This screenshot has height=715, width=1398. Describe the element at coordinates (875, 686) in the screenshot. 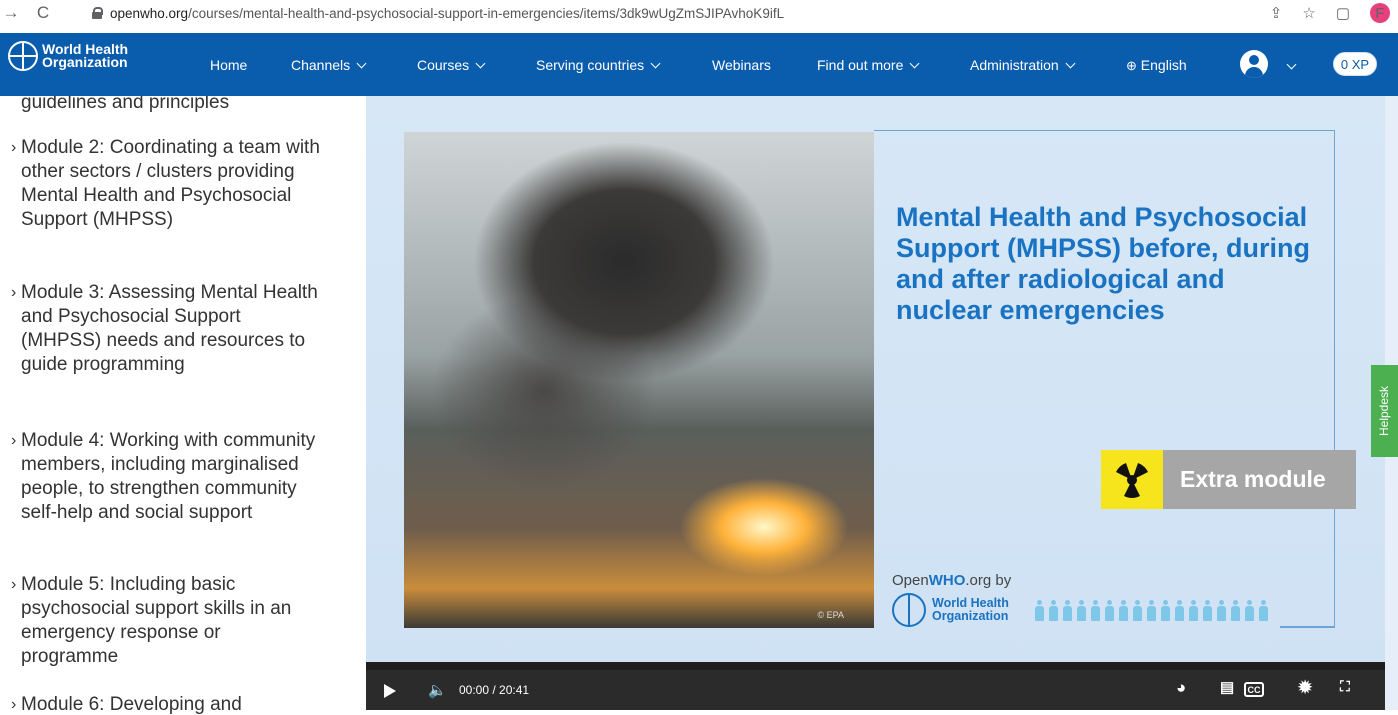

I see `video-controls: 🔈 00:00 / 20:41 ◕ ▤ CC ✹ ⛶` at that location.